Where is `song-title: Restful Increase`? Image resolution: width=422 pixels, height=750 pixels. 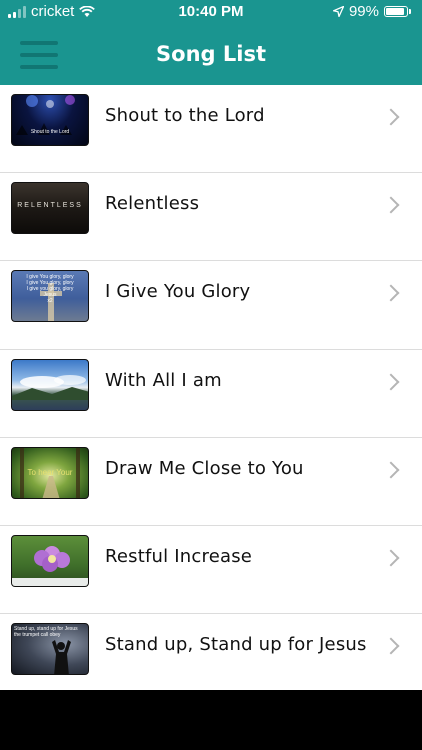
song-title: Restful Increase is located at coordinates (179, 556).